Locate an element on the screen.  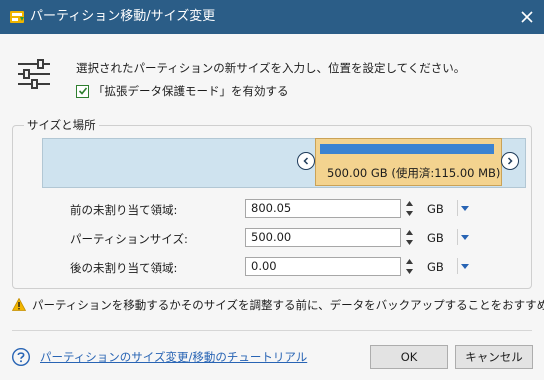
move-left-handle is located at coordinates (306, 161).